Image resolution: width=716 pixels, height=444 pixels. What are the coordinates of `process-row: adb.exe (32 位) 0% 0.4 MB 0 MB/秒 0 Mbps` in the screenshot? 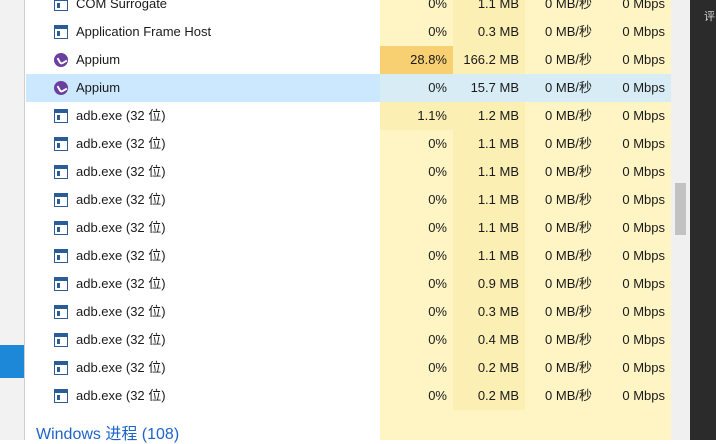 It's located at (348, 340).